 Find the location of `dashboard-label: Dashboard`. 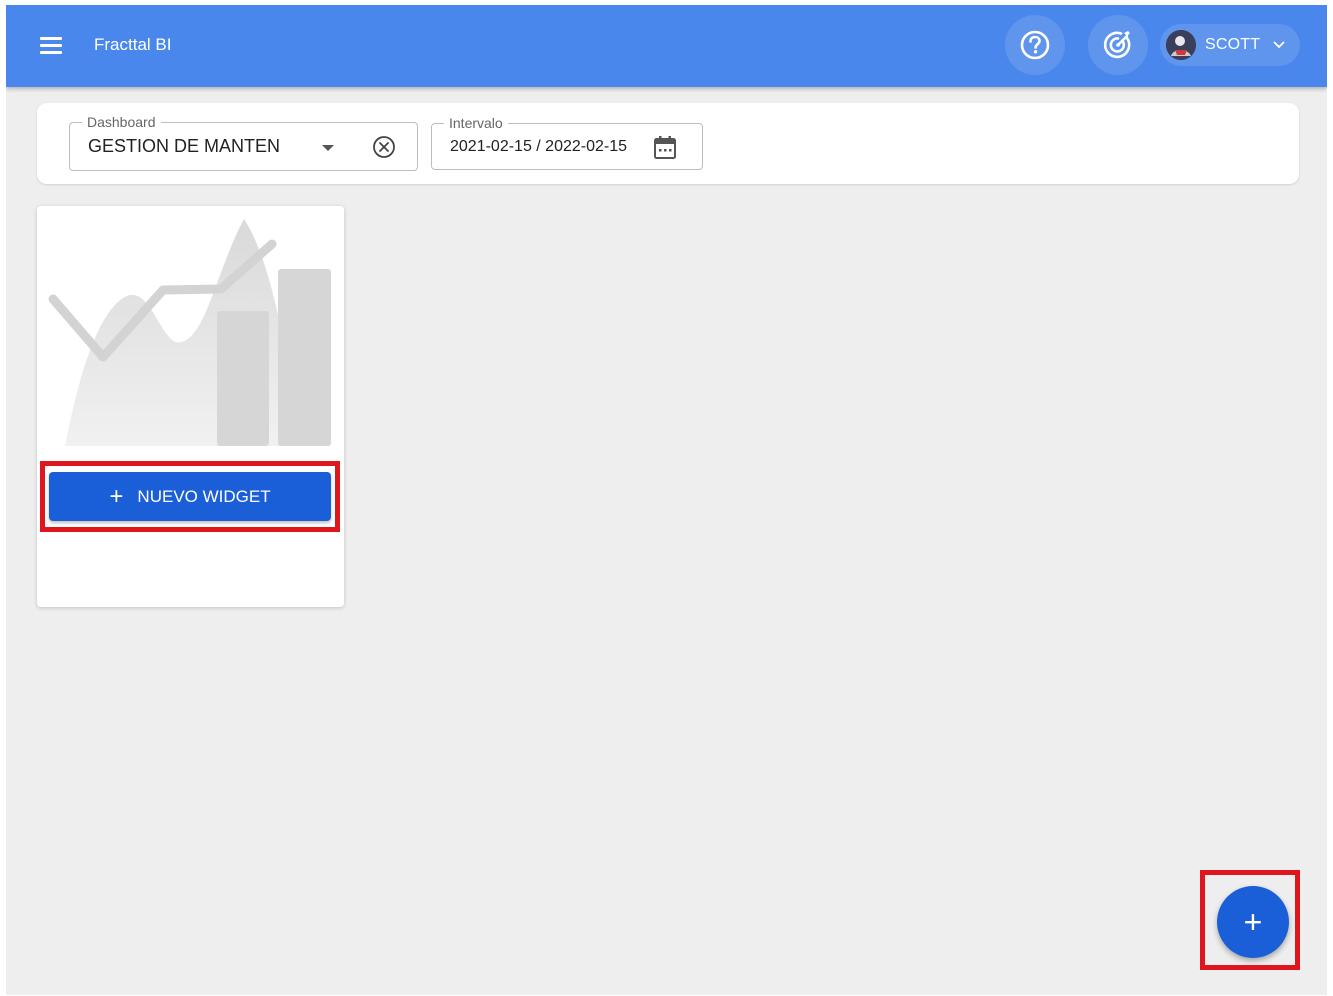

dashboard-label: Dashboard is located at coordinates (121, 122).